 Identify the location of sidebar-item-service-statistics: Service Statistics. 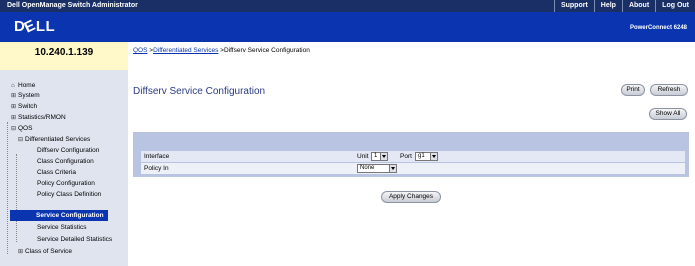
(62, 227).